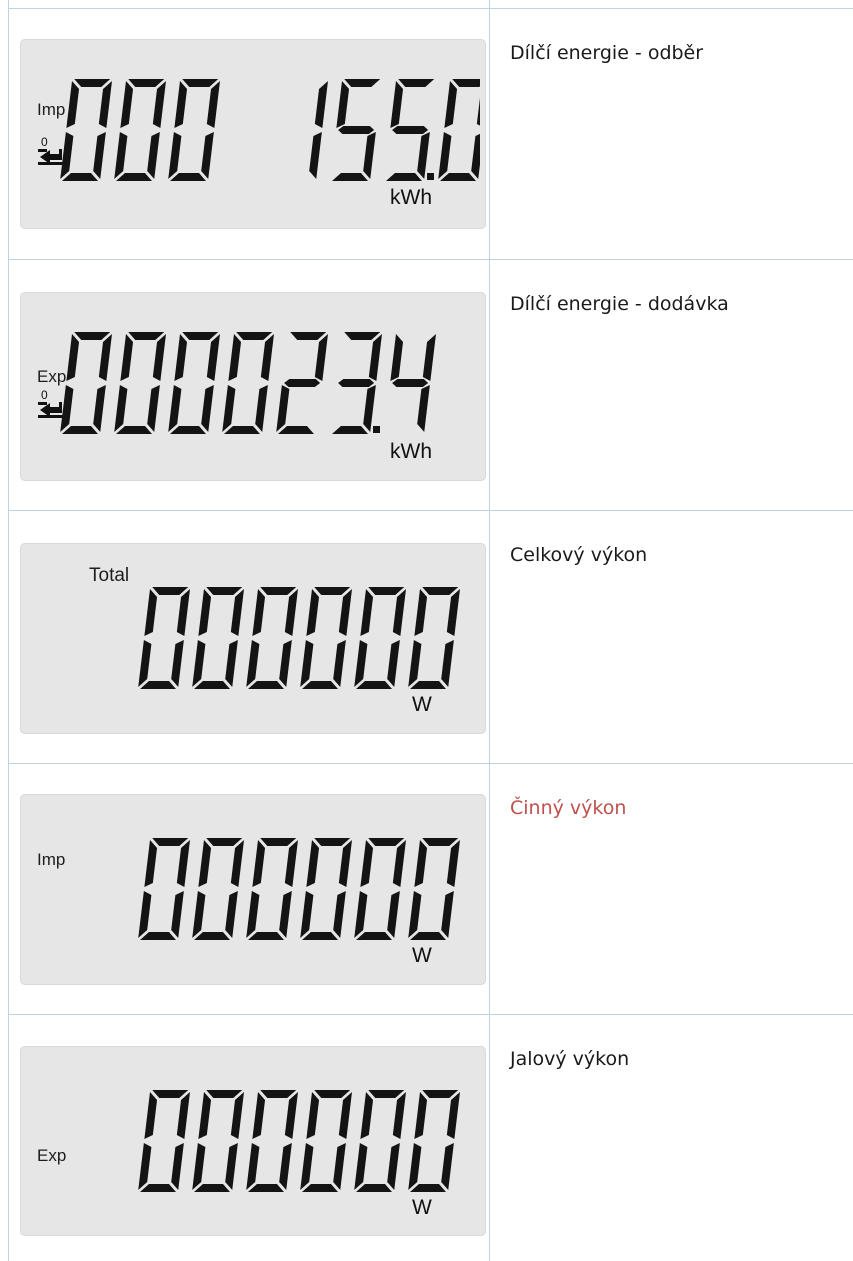  I want to click on lcd-display: Imp 0 kWh, so click(253, 134).